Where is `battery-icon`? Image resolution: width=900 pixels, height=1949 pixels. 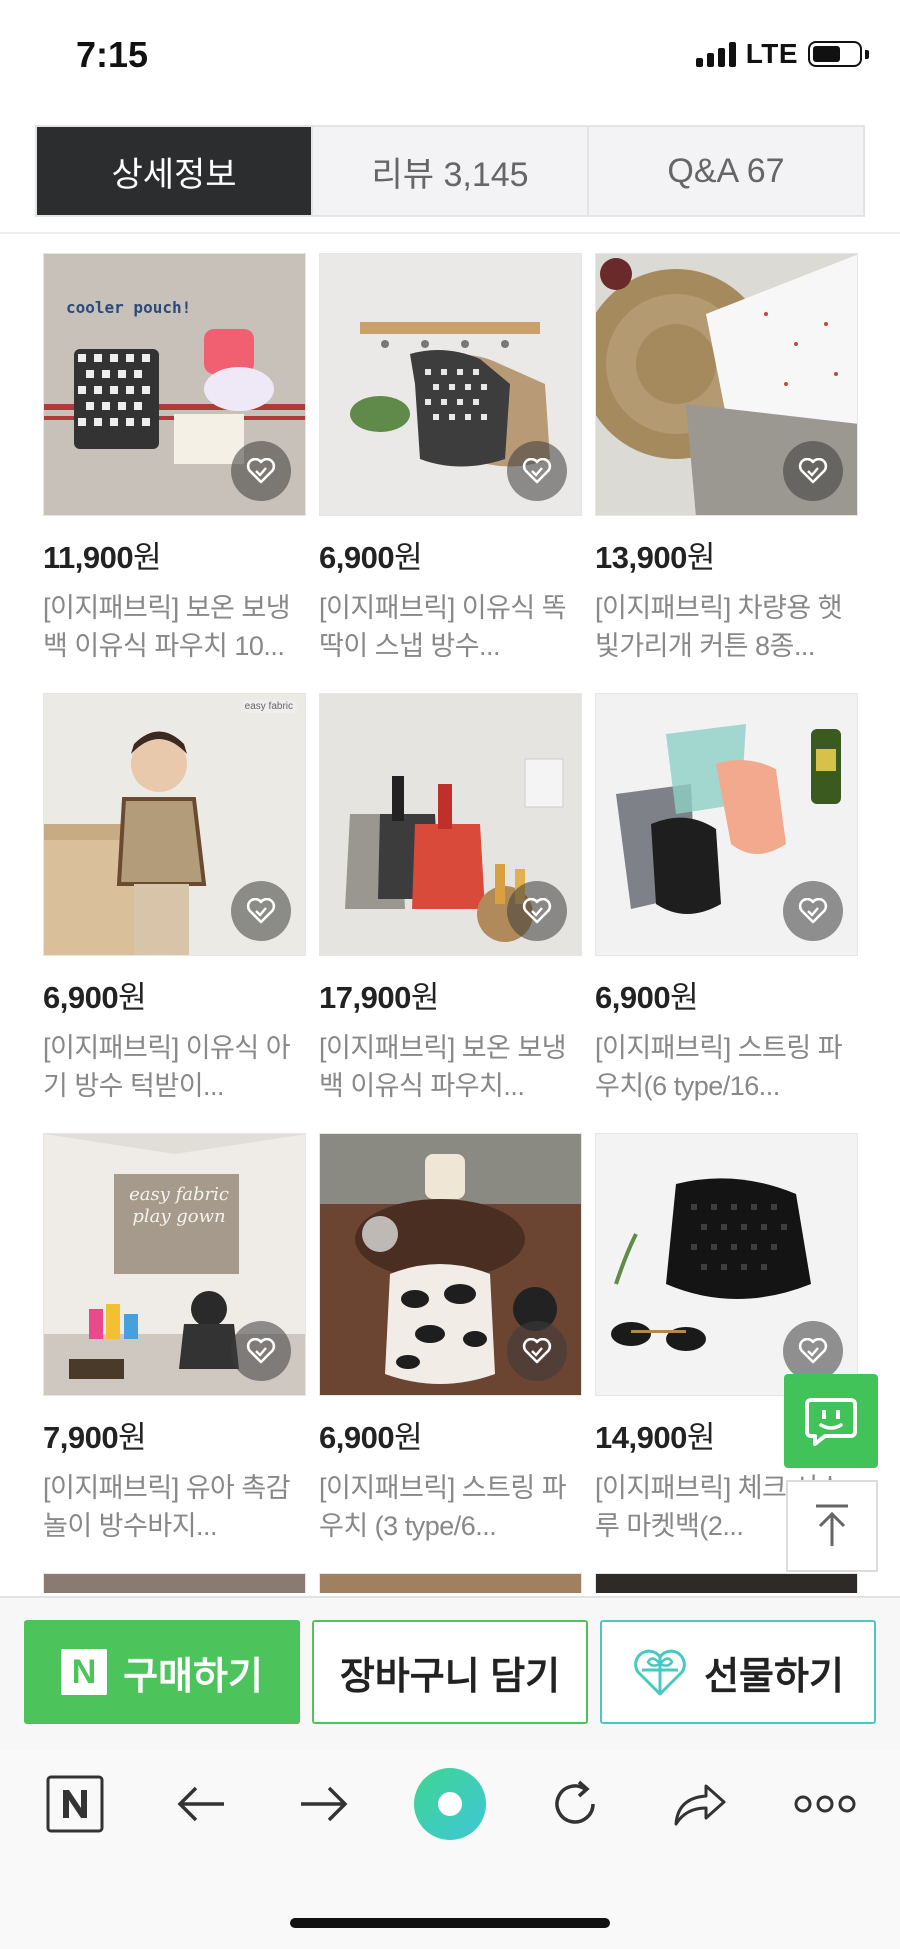
battery-icon is located at coordinates (838, 54).